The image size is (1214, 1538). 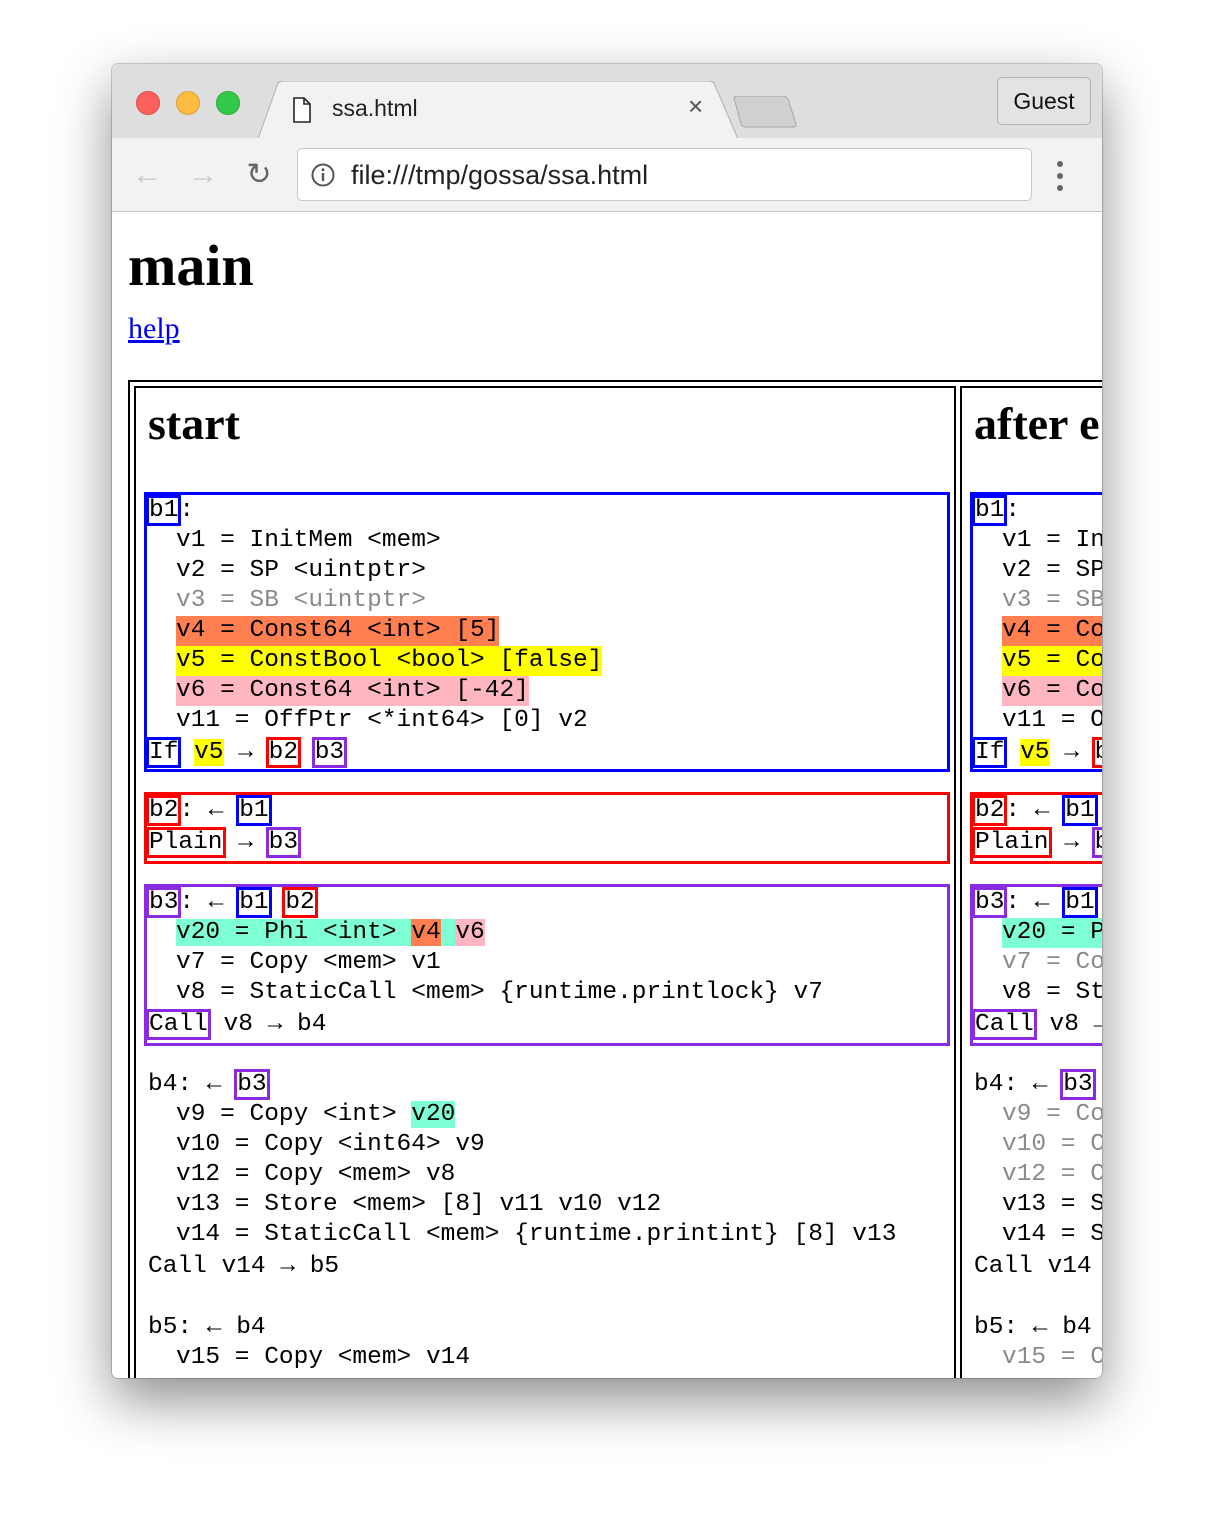 I want to click on block-b5: b5: ← b4 v15 = C, so click(x=1036, y=1343).